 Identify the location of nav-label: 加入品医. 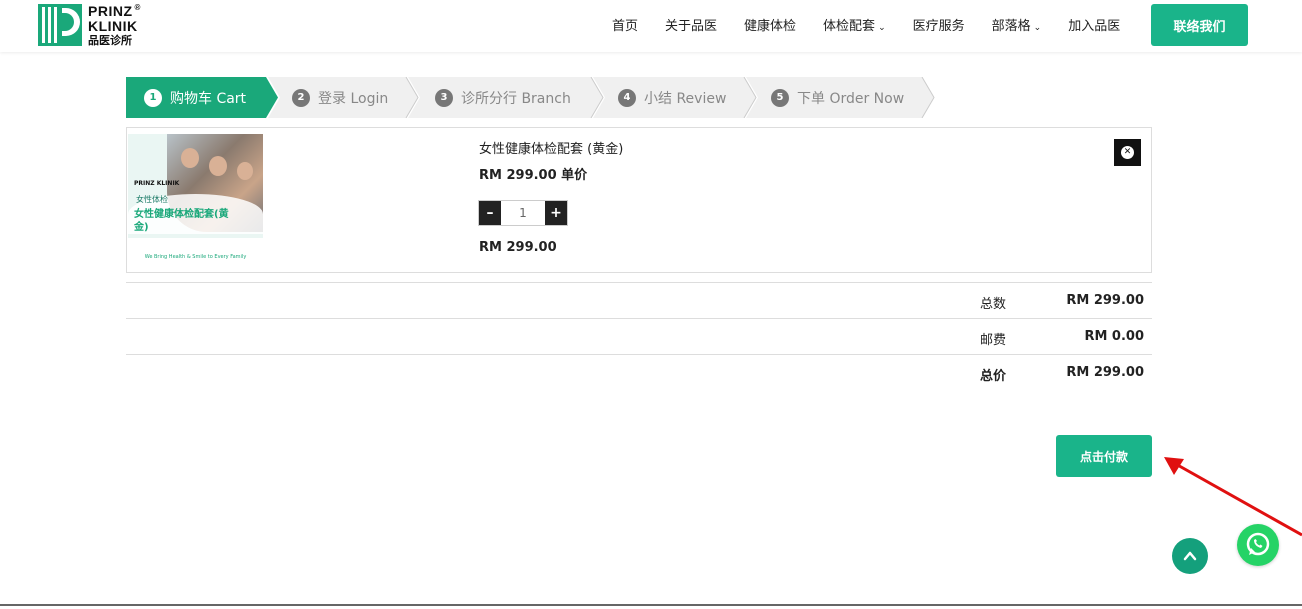
(1094, 26).